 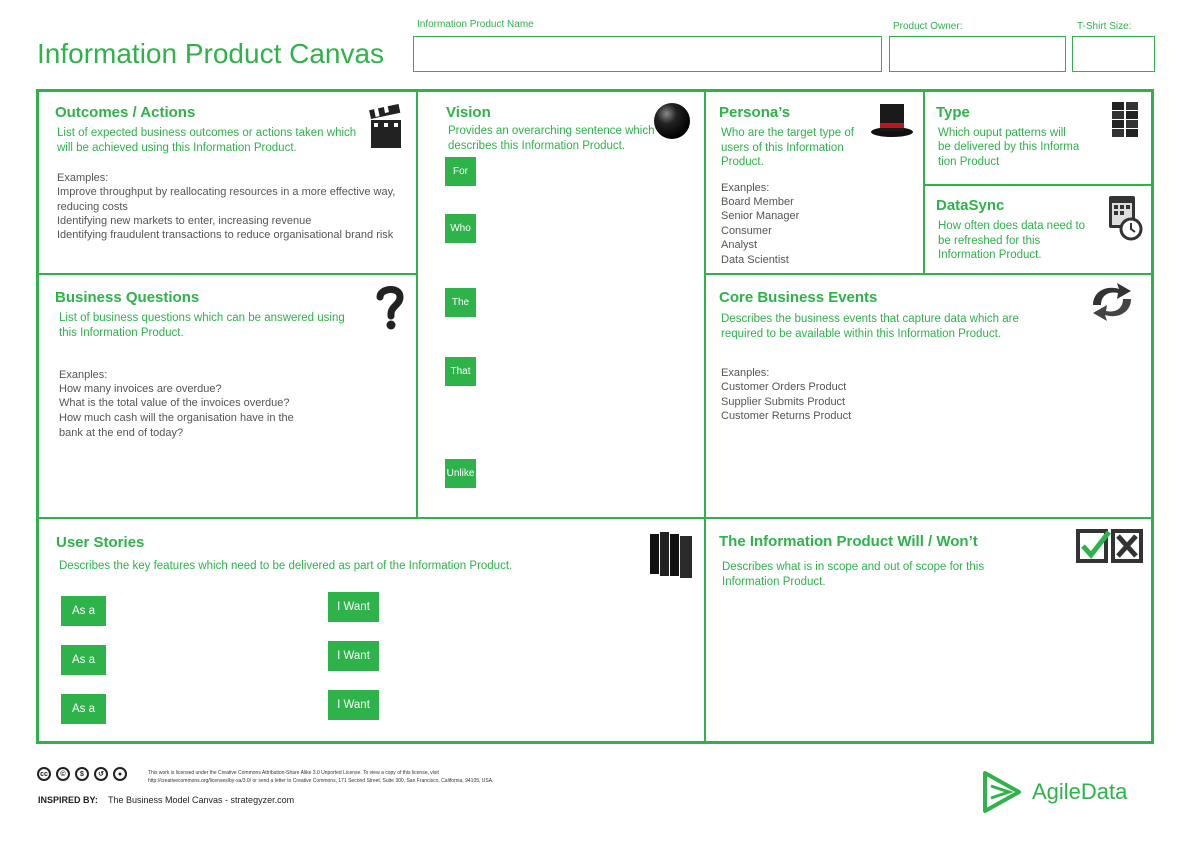 I want to click on business-question-item: How many invoices are overdue?, so click(x=140, y=389).